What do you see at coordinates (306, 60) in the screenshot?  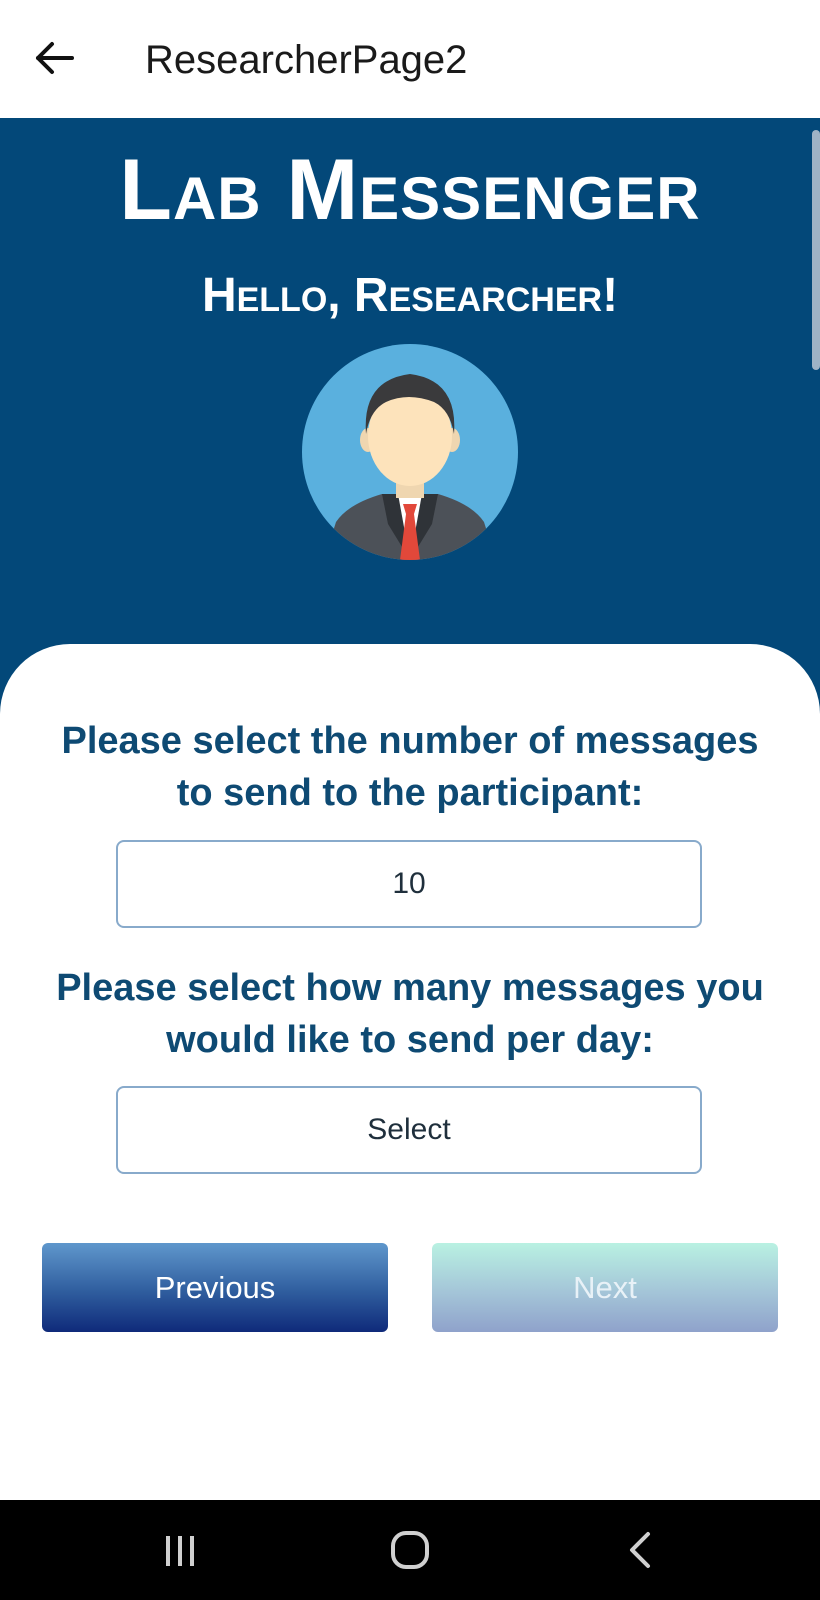 I see `page-title: ResearcherPage2` at bounding box center [306, 60].